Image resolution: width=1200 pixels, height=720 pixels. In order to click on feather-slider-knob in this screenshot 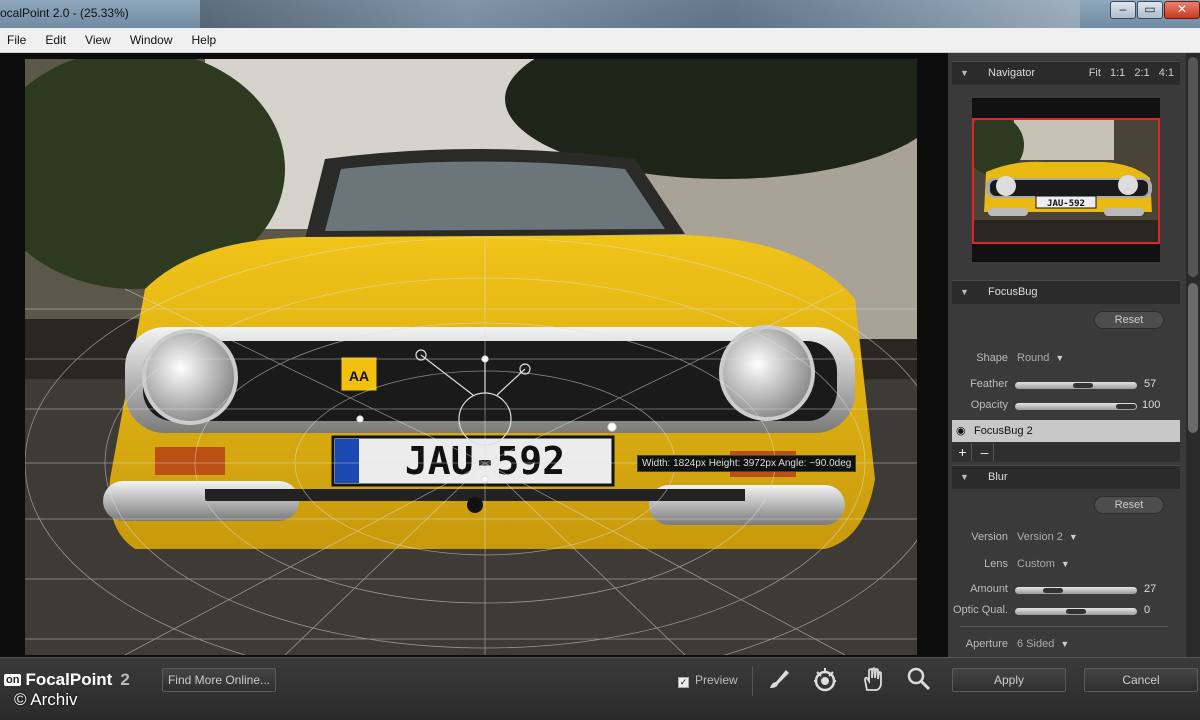, I will do `click(1083, 385)`.